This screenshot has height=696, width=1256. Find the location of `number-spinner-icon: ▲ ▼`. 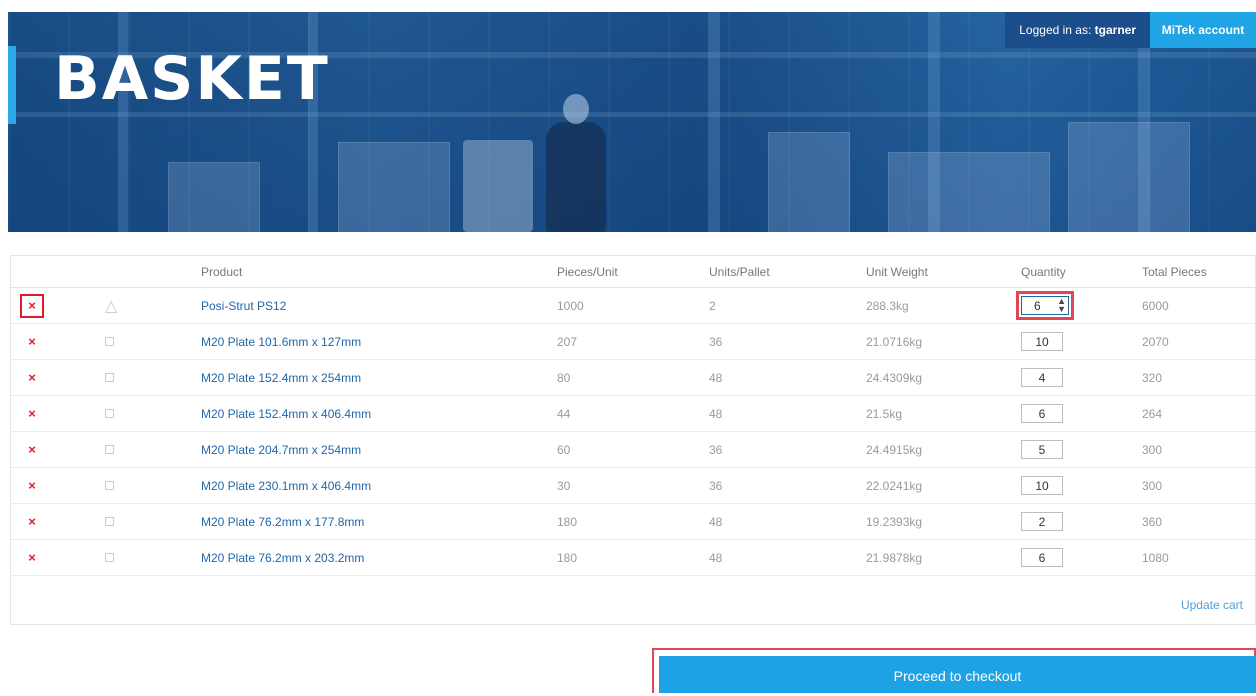

number-spinner-icon: ▲ ▼ is located at coordinates (1061, 305).